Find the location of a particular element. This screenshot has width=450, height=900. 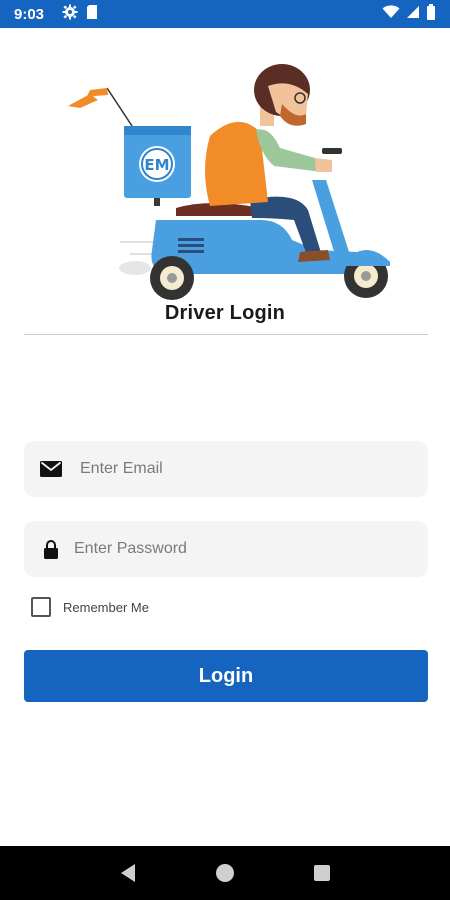

email-field is located at coordinates (226, 469).